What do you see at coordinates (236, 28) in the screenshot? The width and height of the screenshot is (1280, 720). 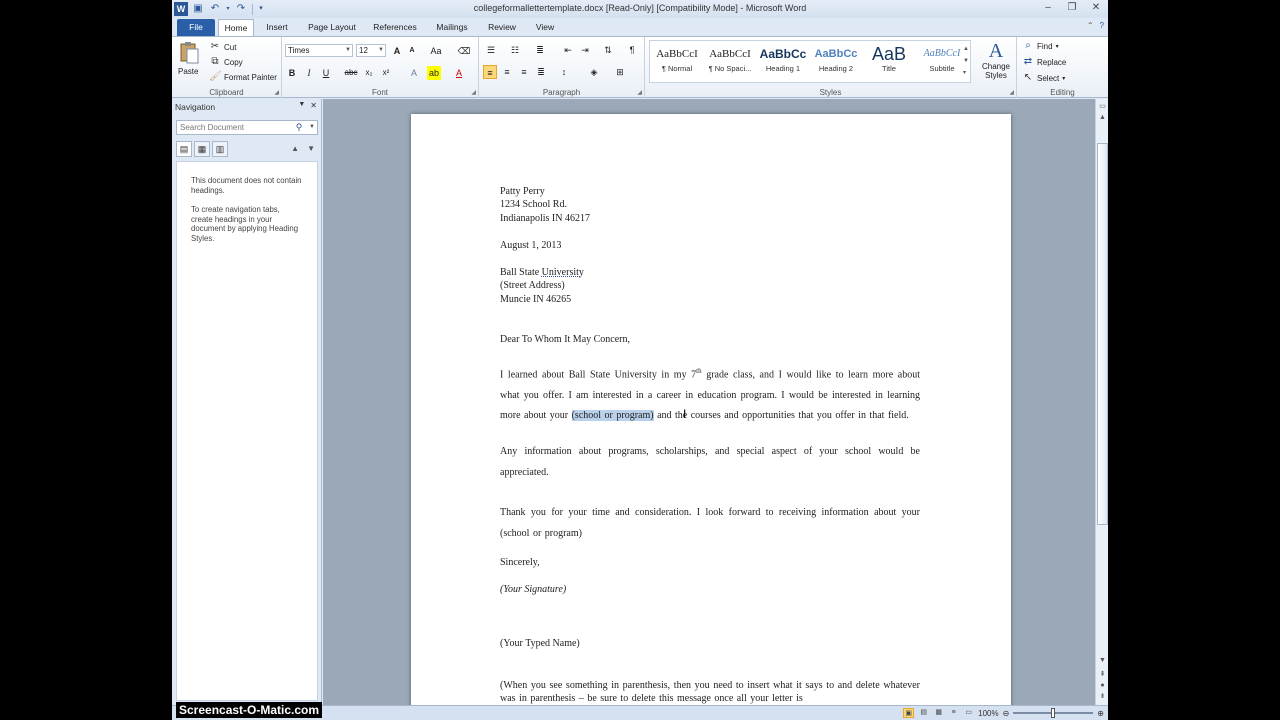 I see `tab-home: Home` at bounding box center [236, 28].